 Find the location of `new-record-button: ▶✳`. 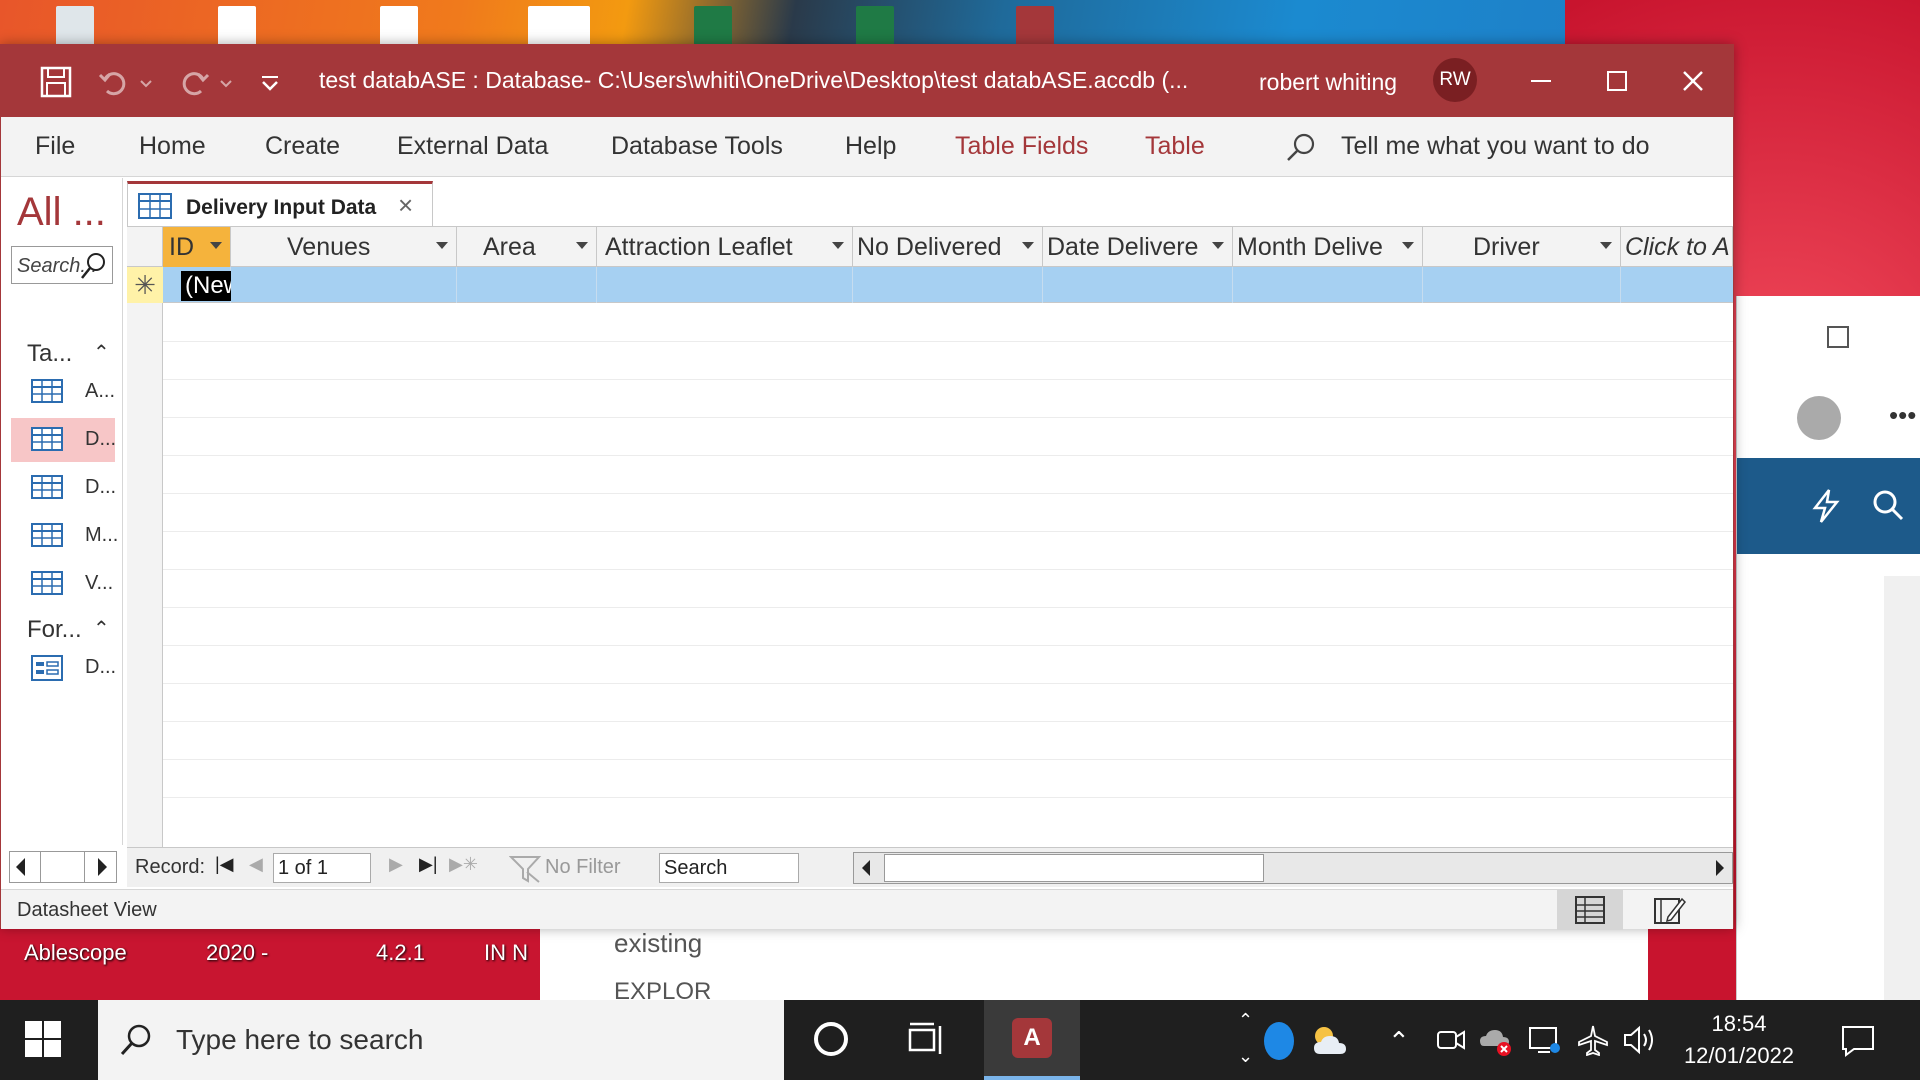

new-record-button: ▶✳ is located at coordinates (463, 864).